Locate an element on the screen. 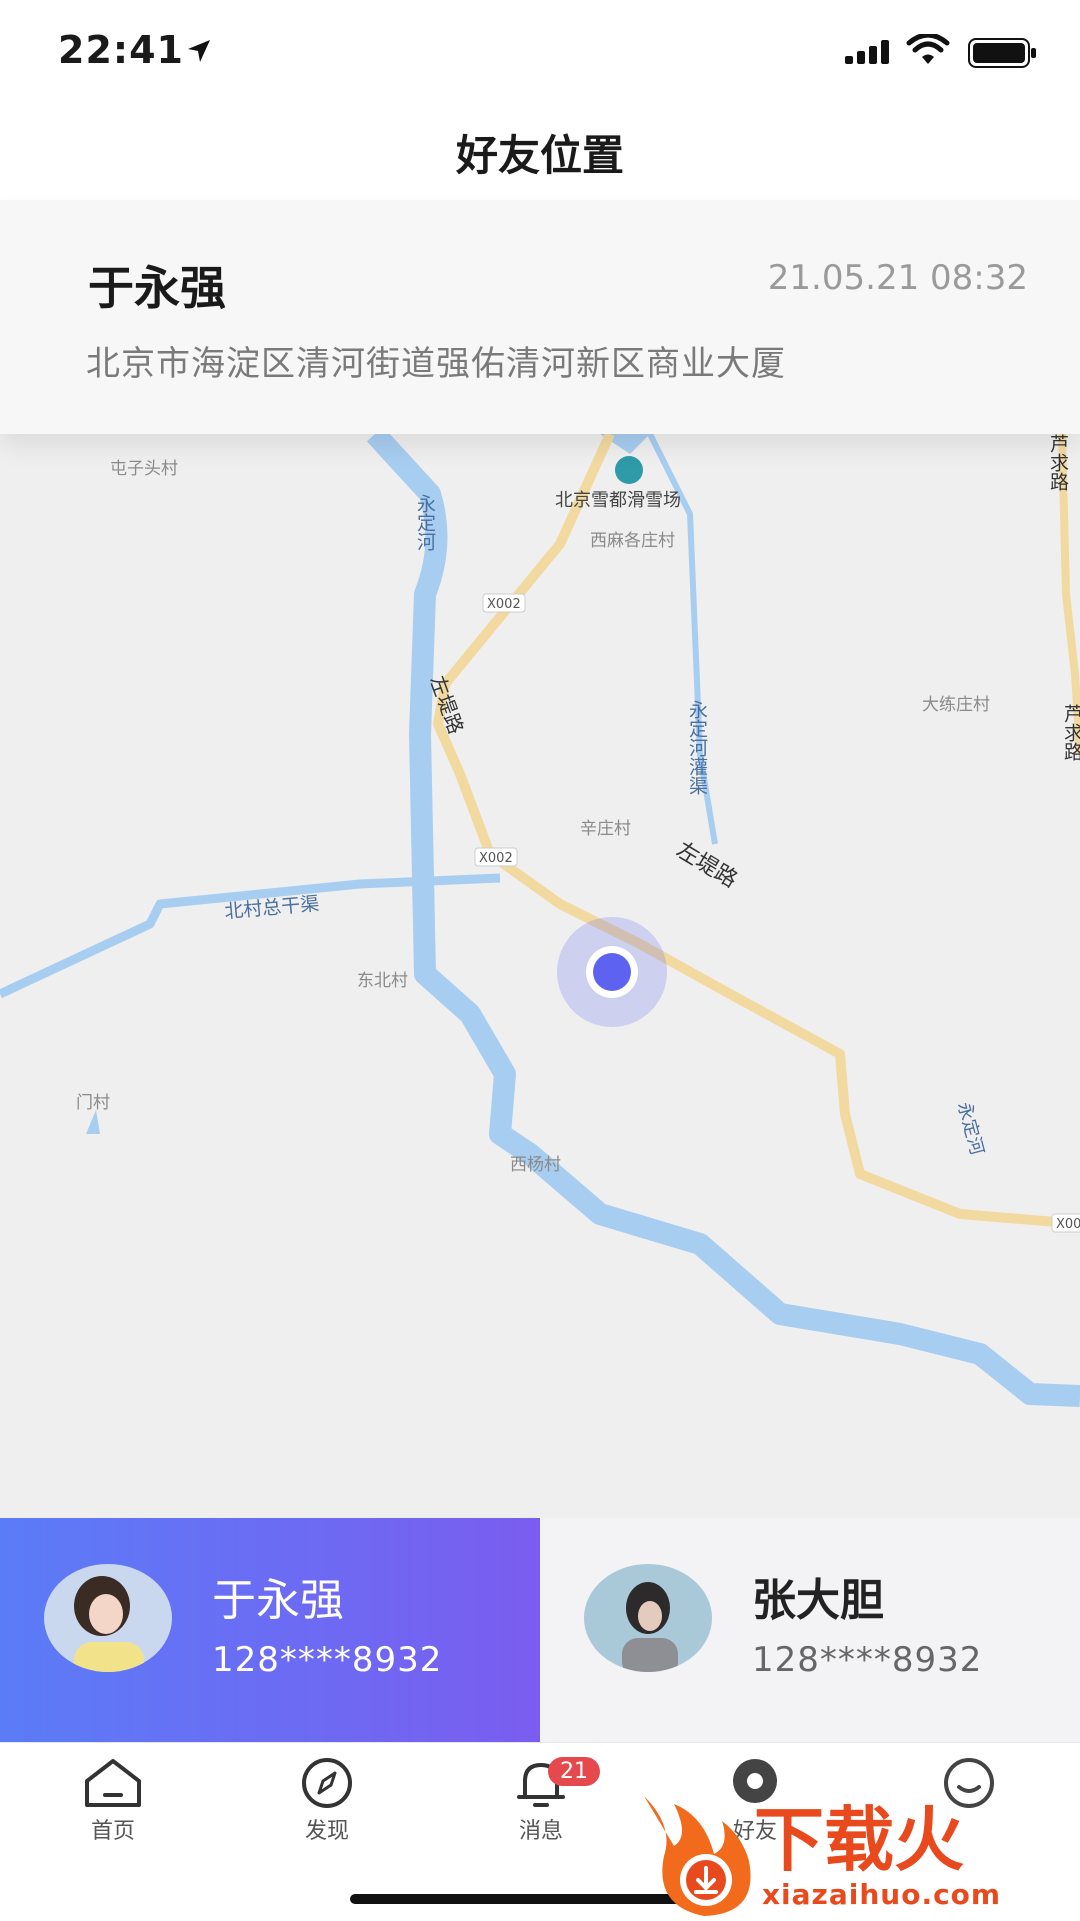 The height and width of the screenshot is (1921, 1080). ski-resort-marker is located at coordinates (629, 470).